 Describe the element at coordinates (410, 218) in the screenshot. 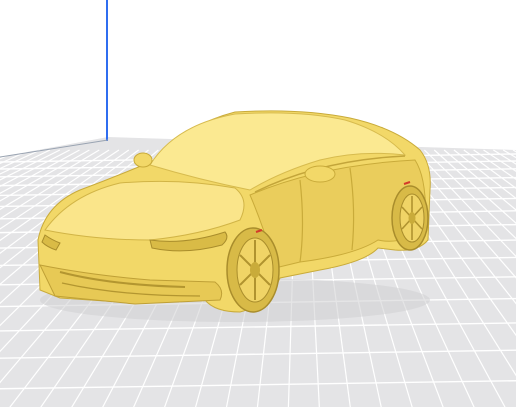

I see `rear-wheel` at that location.